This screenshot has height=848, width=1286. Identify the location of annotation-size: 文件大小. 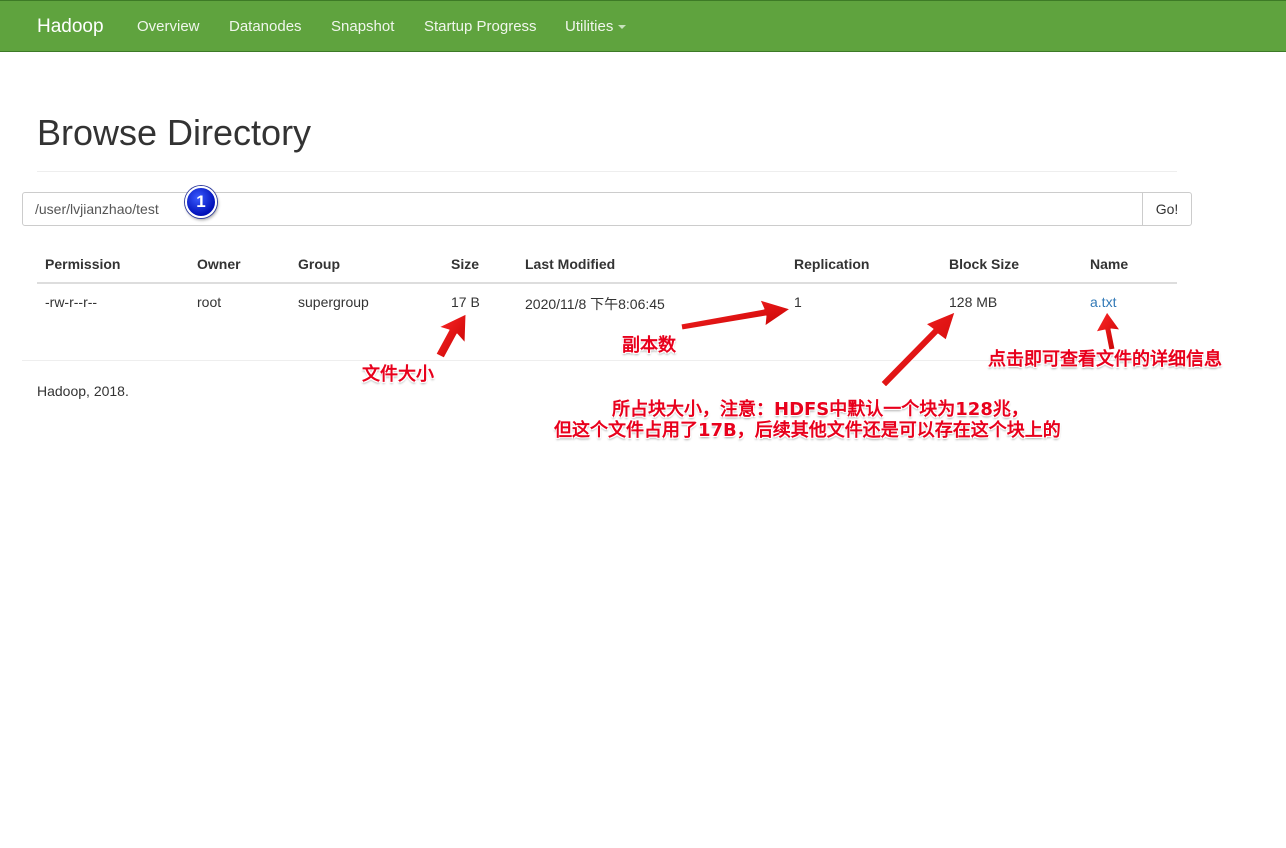
(398, 374).